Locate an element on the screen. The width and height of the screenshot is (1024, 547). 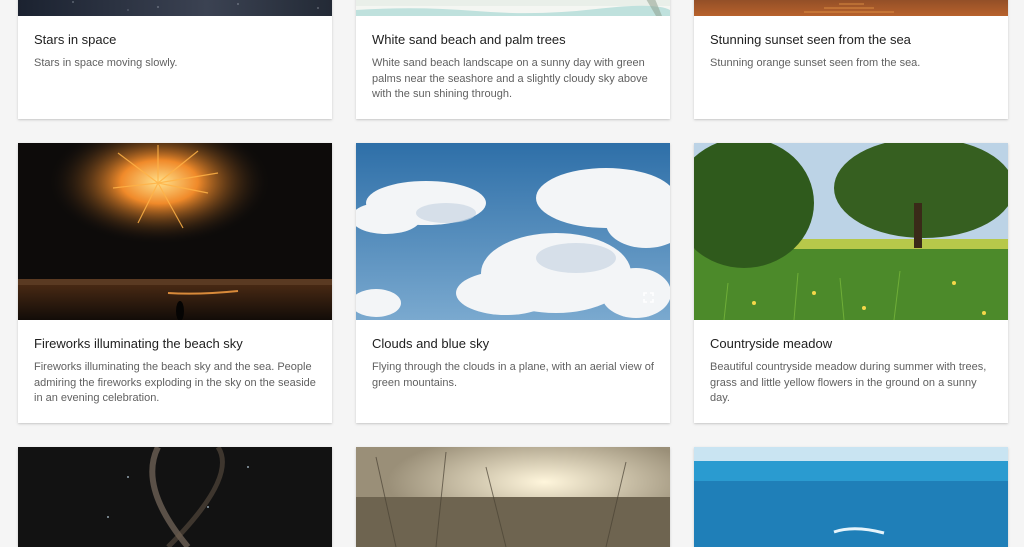
card-title: Clouds and blue sky is located at coordinates (431, 343).